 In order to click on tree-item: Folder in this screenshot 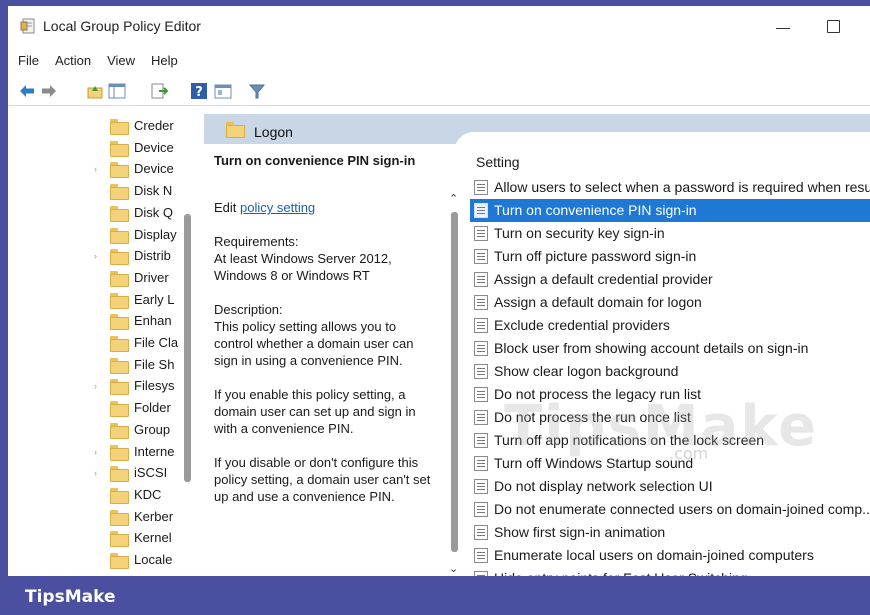, I will do `click(94, 409)`.